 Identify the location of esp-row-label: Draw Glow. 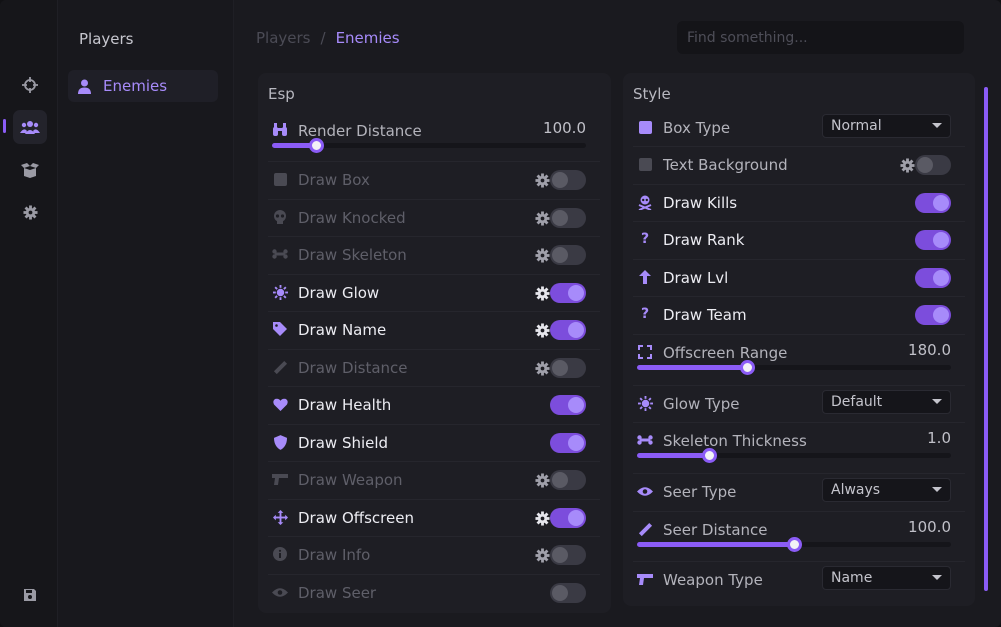
(339, 293).